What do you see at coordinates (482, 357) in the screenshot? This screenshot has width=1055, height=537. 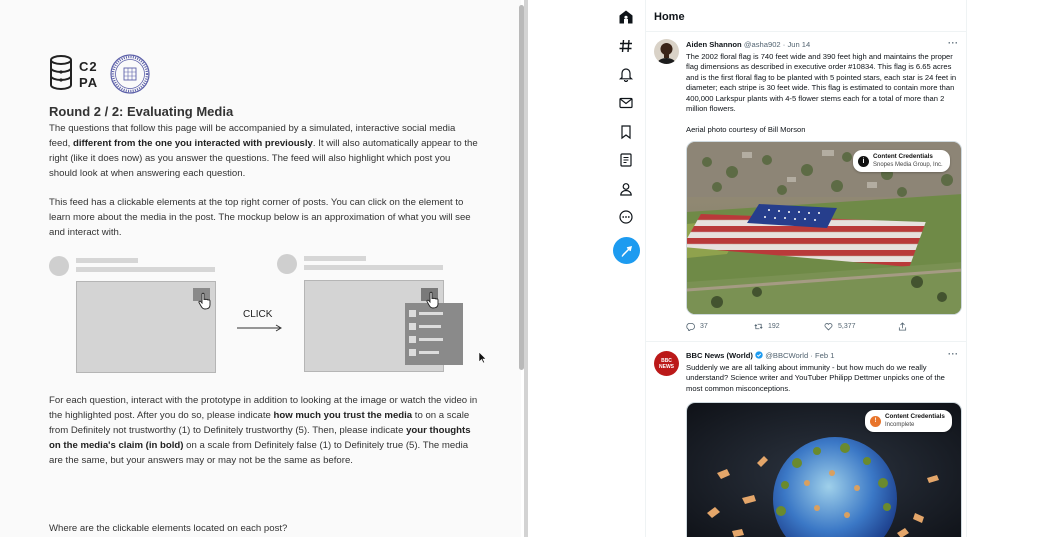 I see `mouse-cursor-icon` at bounding box center [482, 357].